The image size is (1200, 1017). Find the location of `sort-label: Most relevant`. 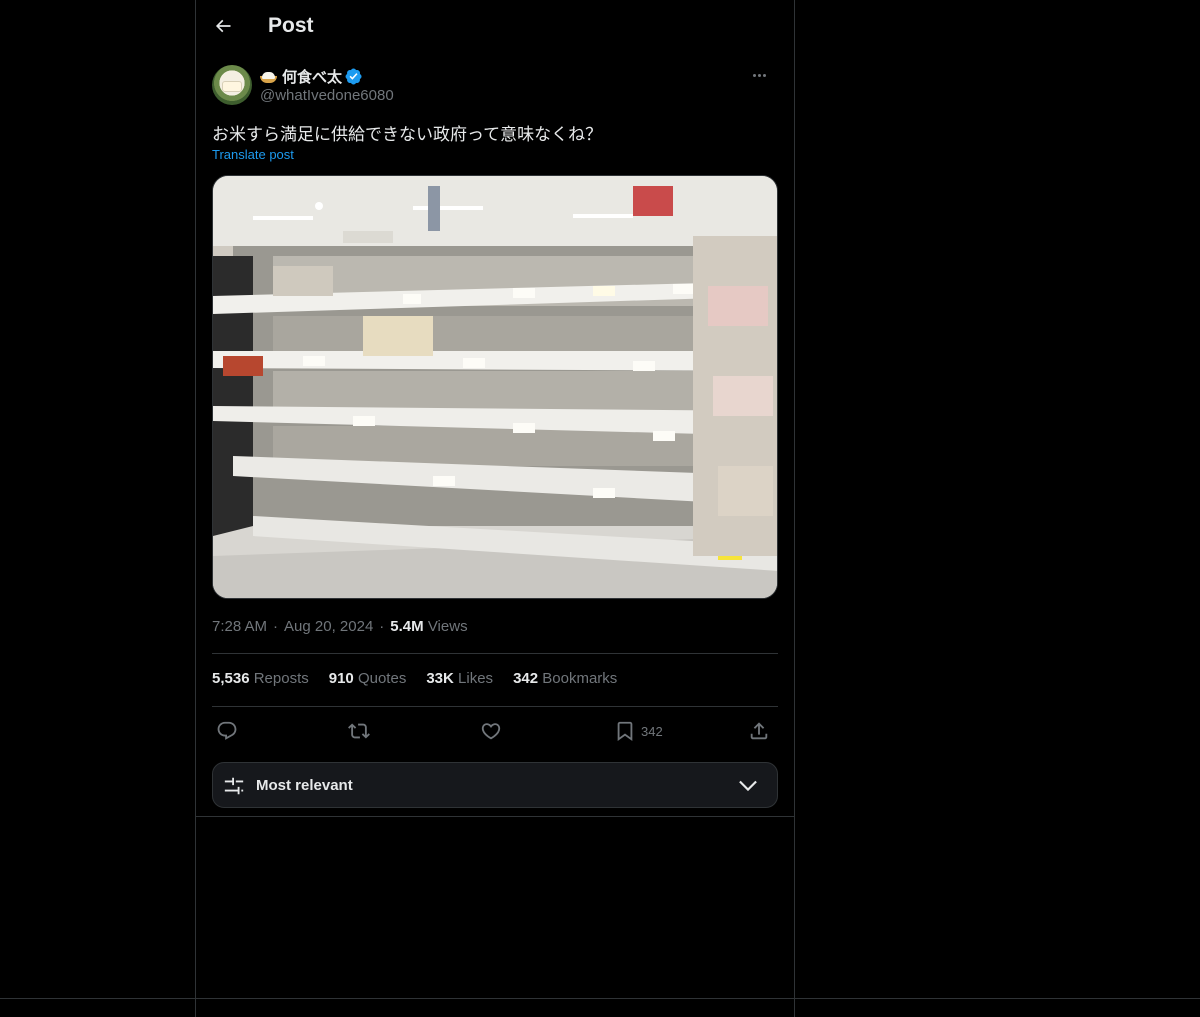

sort-label: Most relevant is located at coordinates (304, 785).